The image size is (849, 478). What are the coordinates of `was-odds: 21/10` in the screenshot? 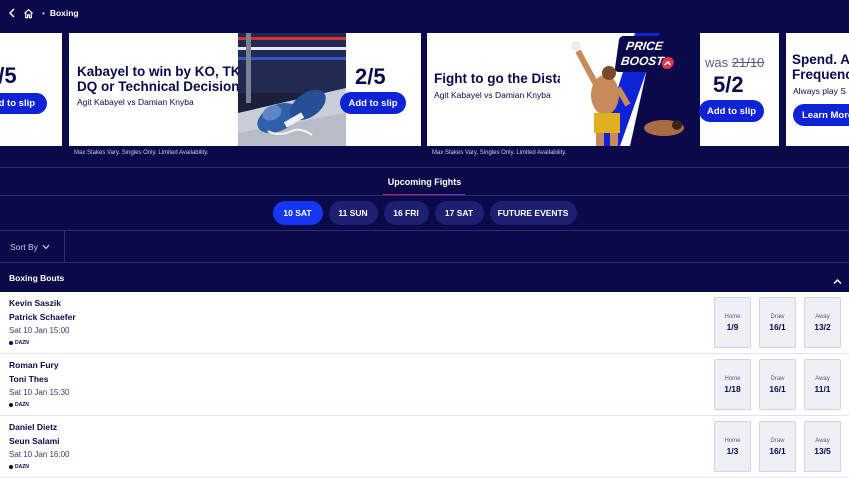 It's located at (748, 62).